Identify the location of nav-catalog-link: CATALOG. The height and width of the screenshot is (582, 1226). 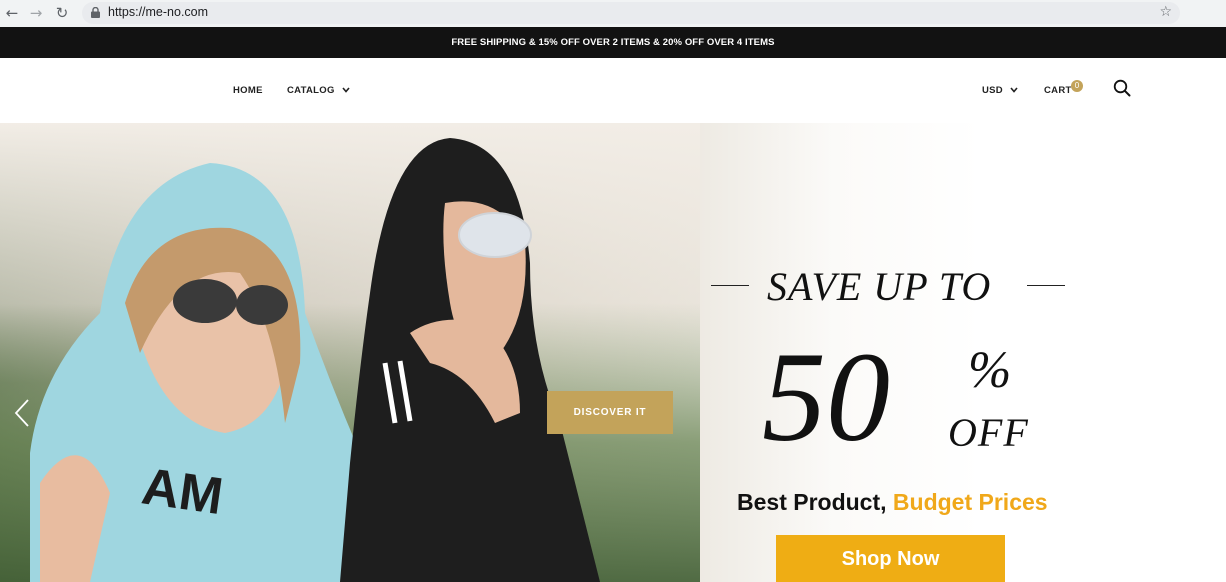
(318, 90).